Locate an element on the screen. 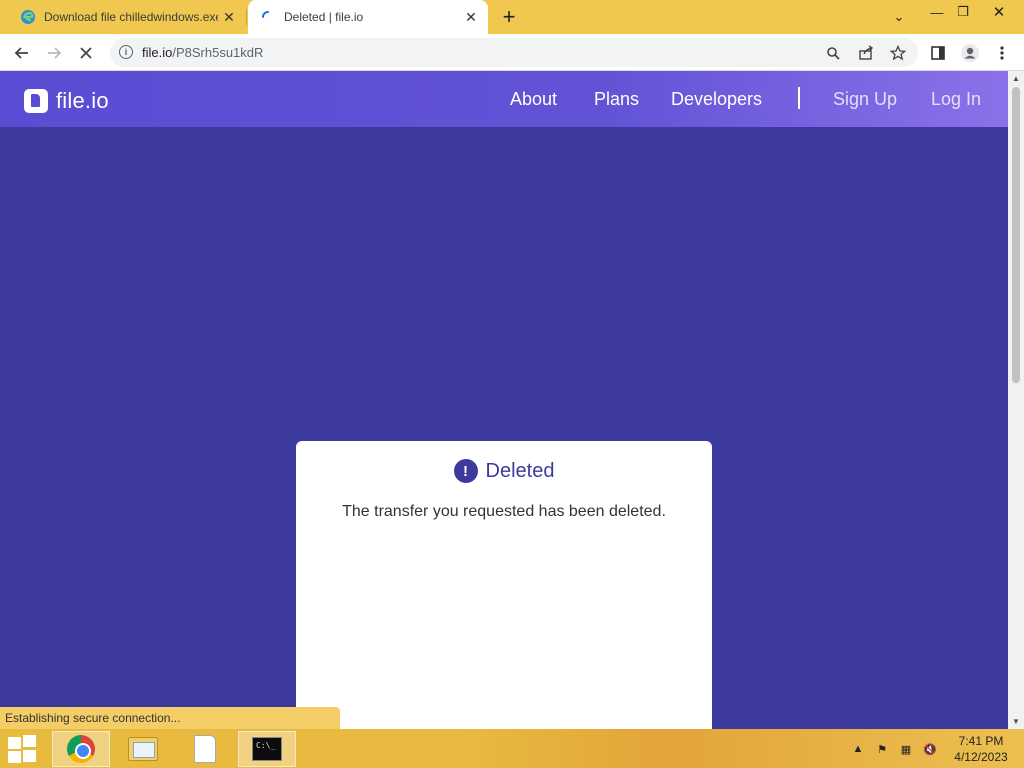  zoom-search-icon is located at coordinates (833, 53).